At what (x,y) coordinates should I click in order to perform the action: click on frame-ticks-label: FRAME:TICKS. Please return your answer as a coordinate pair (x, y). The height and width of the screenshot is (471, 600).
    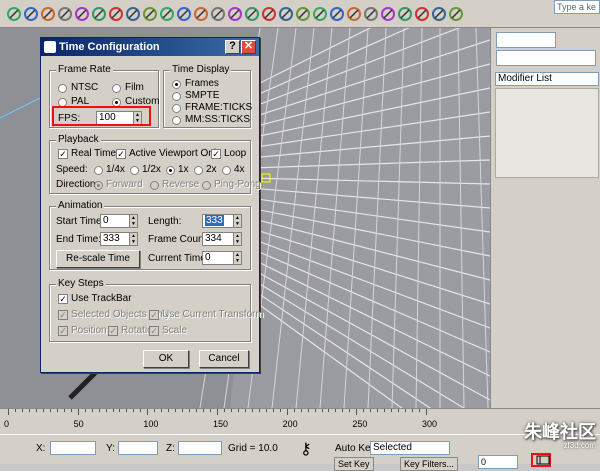
    Looking at the image, I should click on (219, 107).